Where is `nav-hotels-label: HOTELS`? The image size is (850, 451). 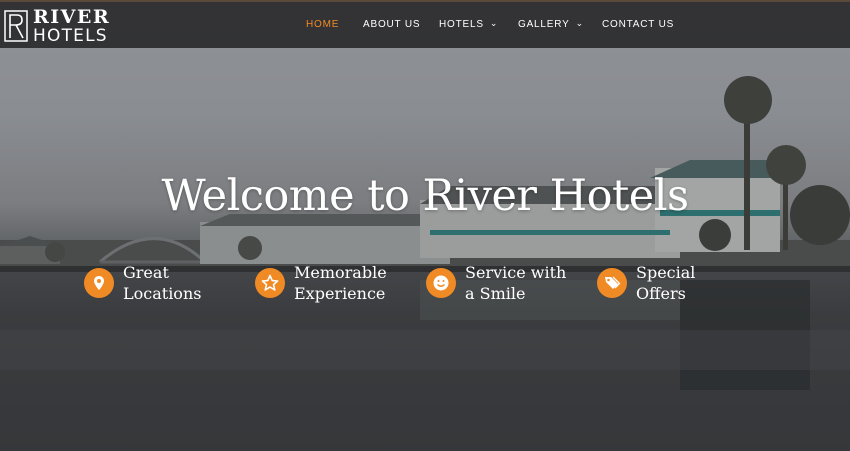 nav-hotels-label: HOTELS is located at coordinates (461, 24).